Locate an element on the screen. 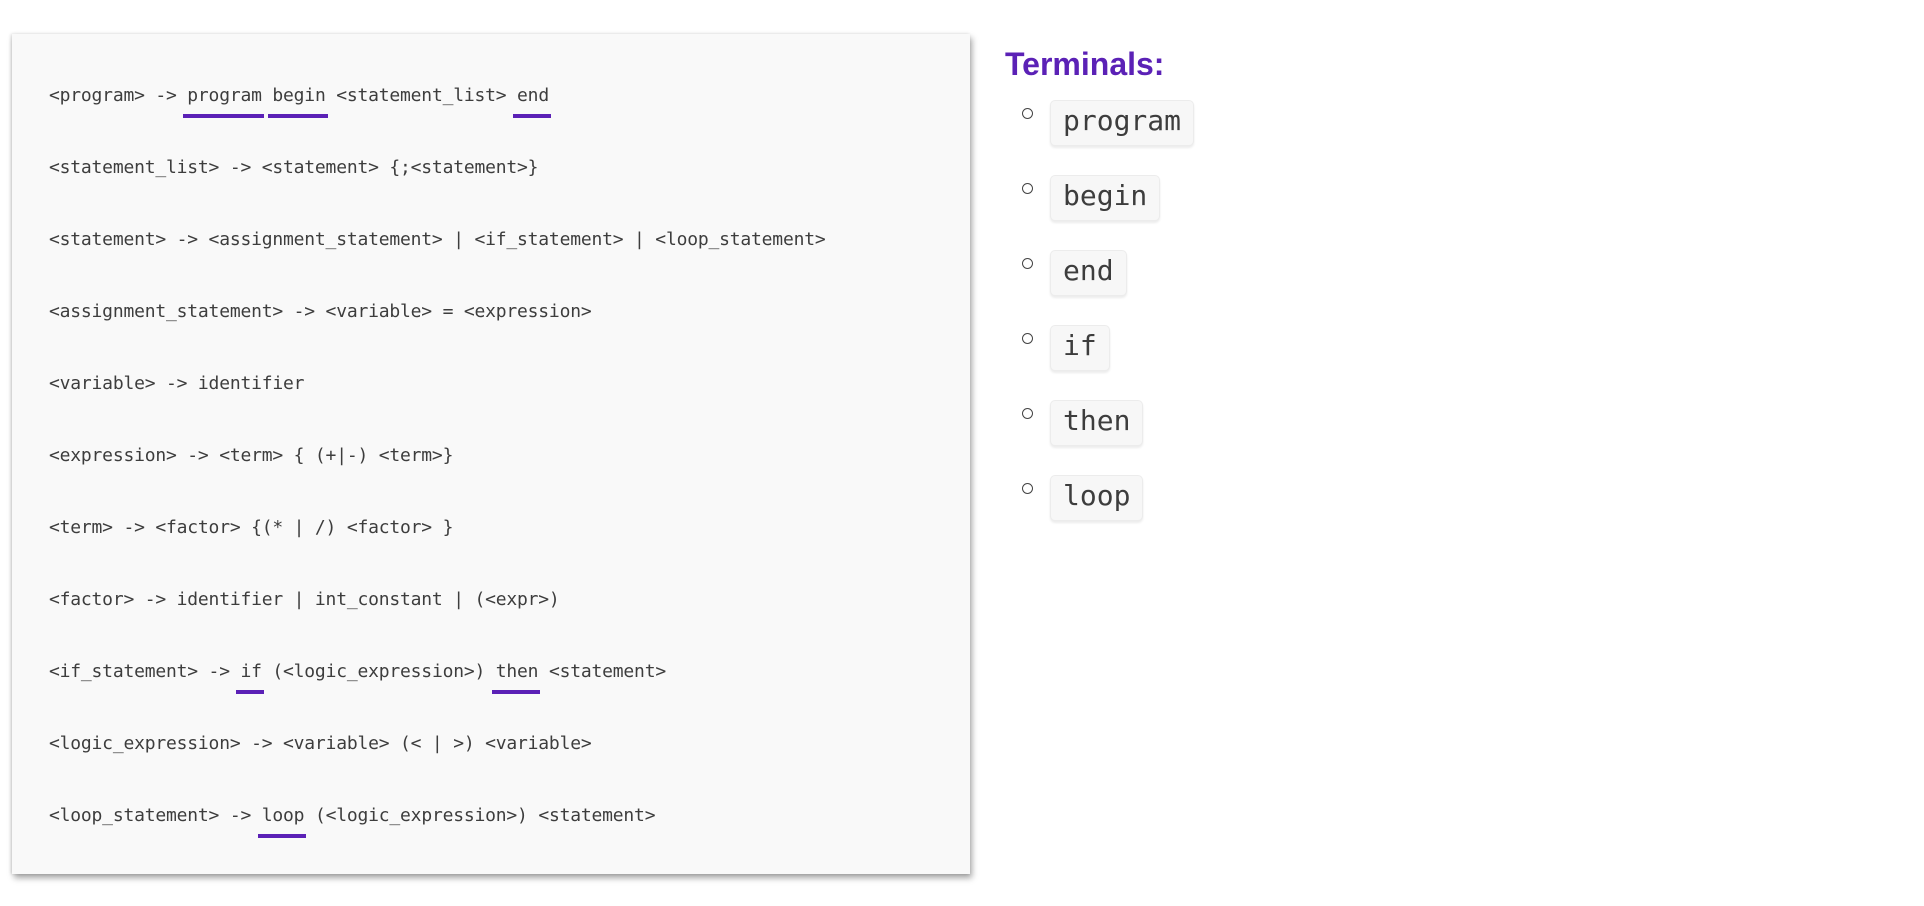 The height and width of the screenshot is (906, 1924). terminal-code: then is located at coordinates (1097, 423).